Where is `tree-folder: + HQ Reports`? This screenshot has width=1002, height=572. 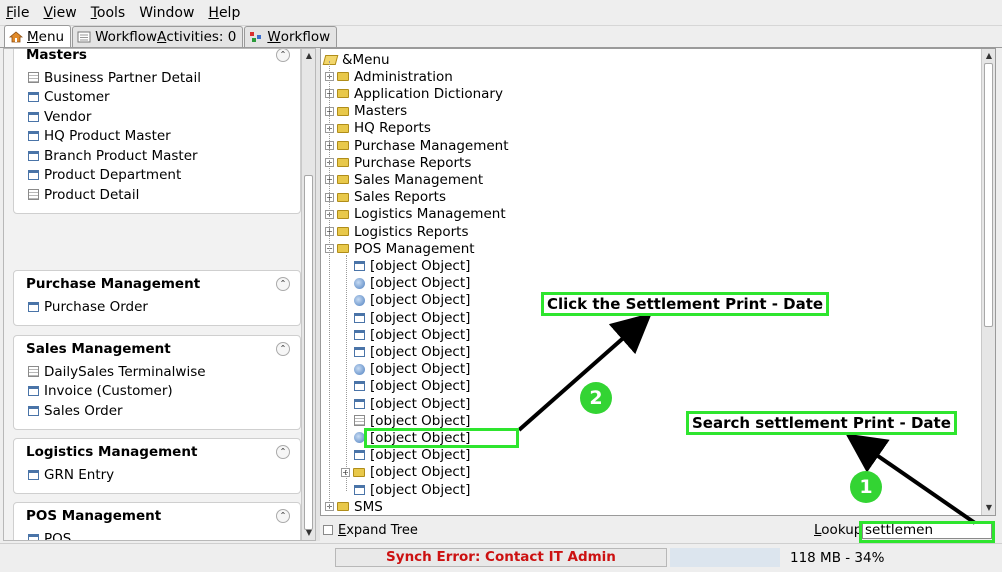 tree-folder: + HQ Reports is located at coordinates (378, 128).